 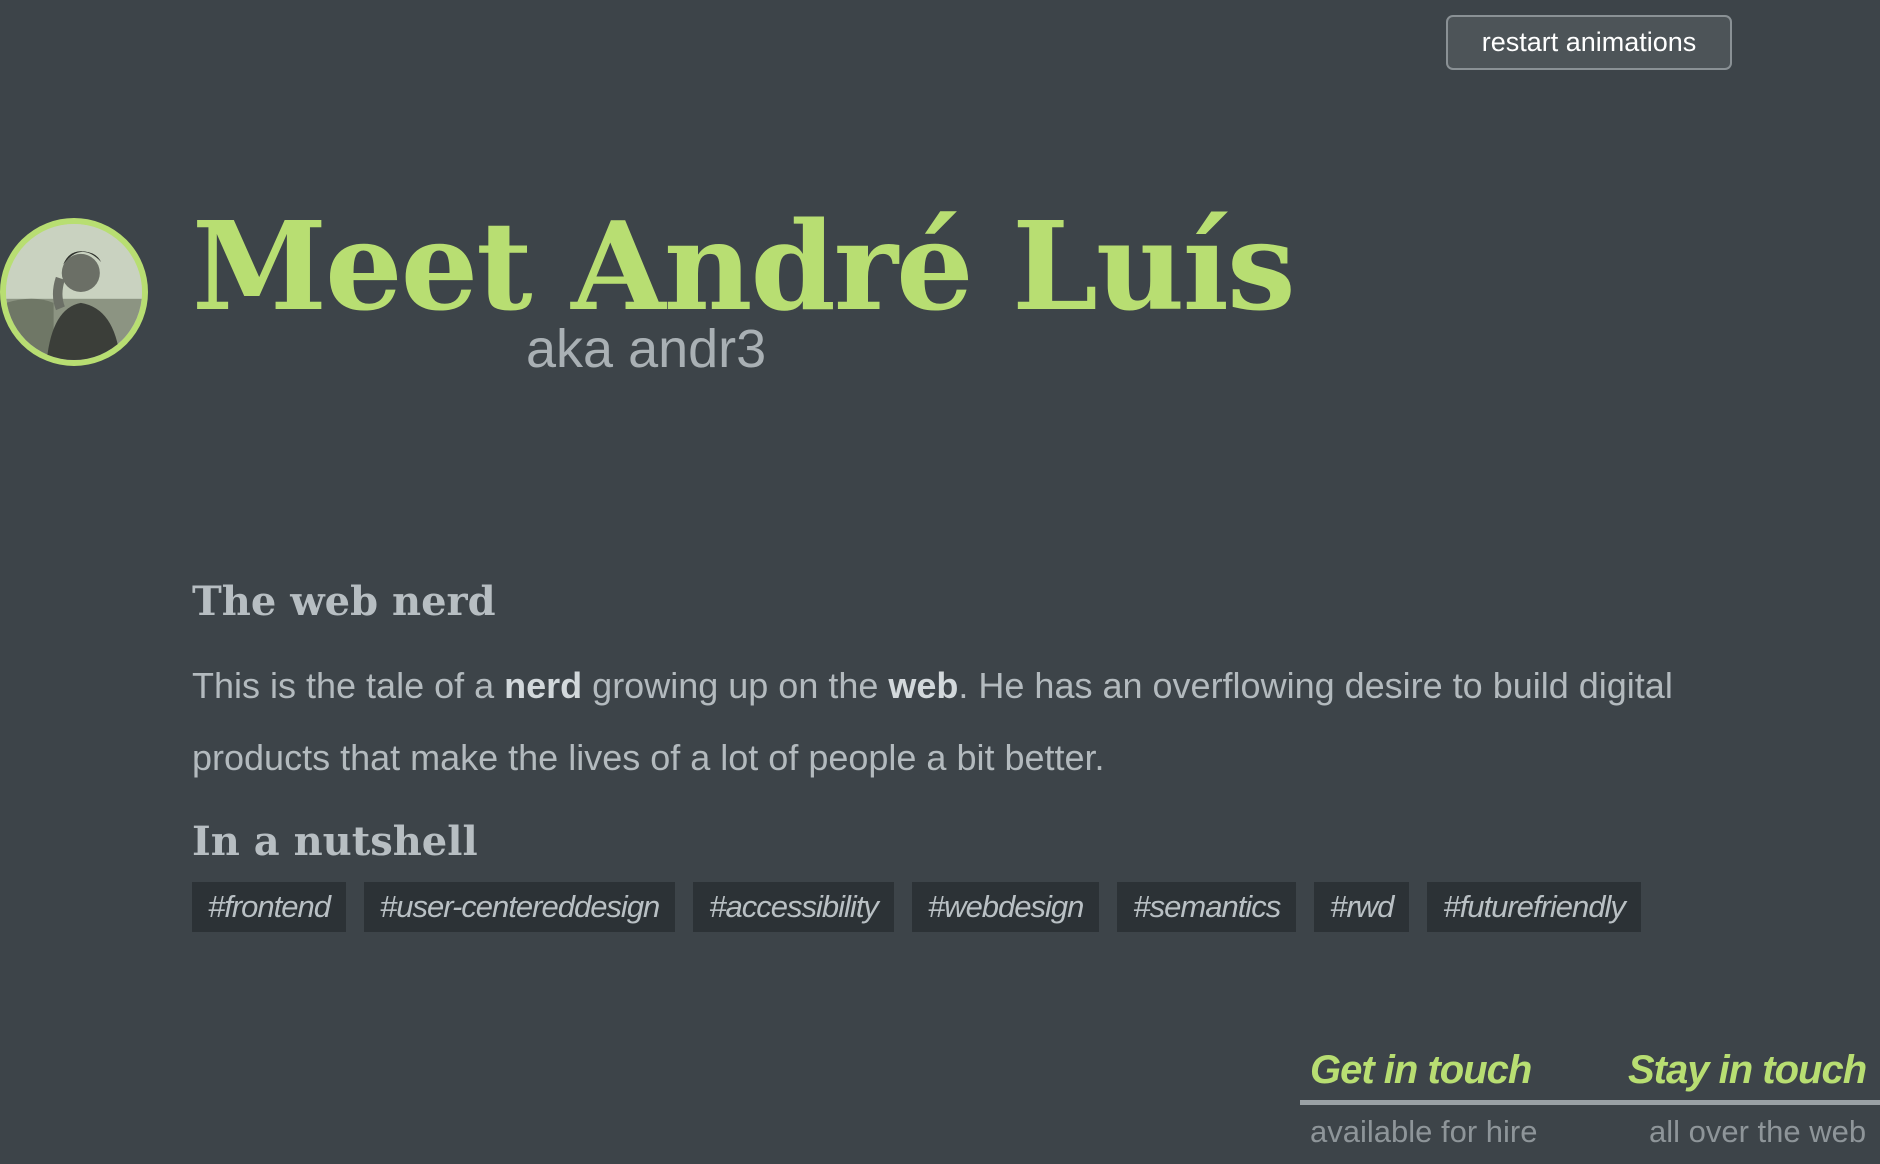 I want to click on web-nerd-heading: The web nerd, so click(x=344, y=601).